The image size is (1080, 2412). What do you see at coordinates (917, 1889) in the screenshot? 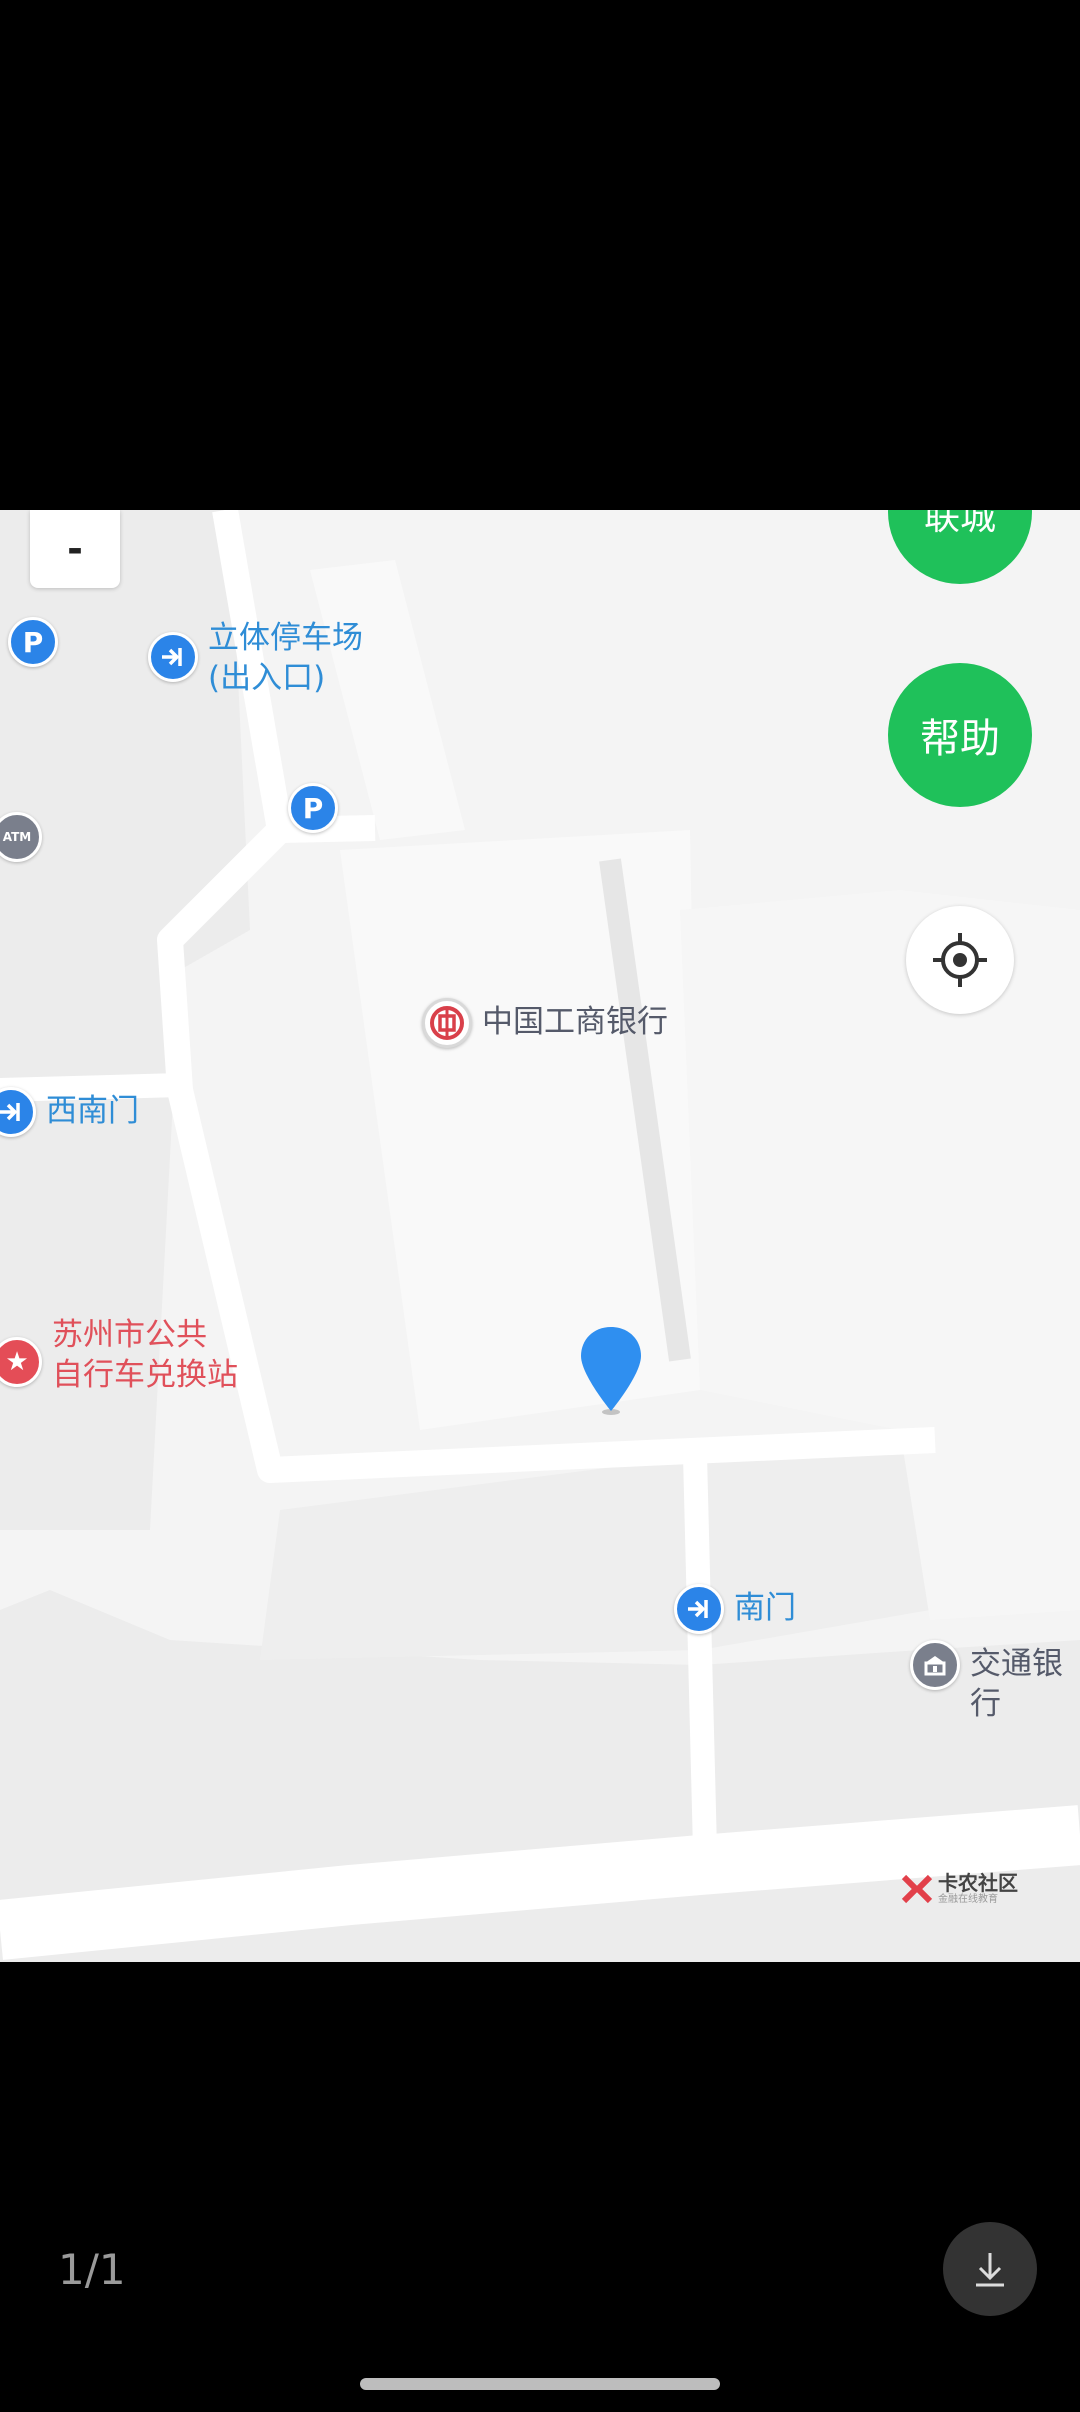
I see `kanong-logo-icon` at bounding box center [917, 1889].